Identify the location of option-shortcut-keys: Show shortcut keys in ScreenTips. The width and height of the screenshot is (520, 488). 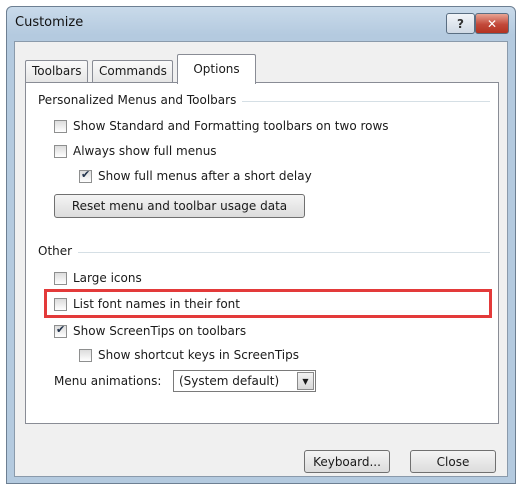
(189, 355).